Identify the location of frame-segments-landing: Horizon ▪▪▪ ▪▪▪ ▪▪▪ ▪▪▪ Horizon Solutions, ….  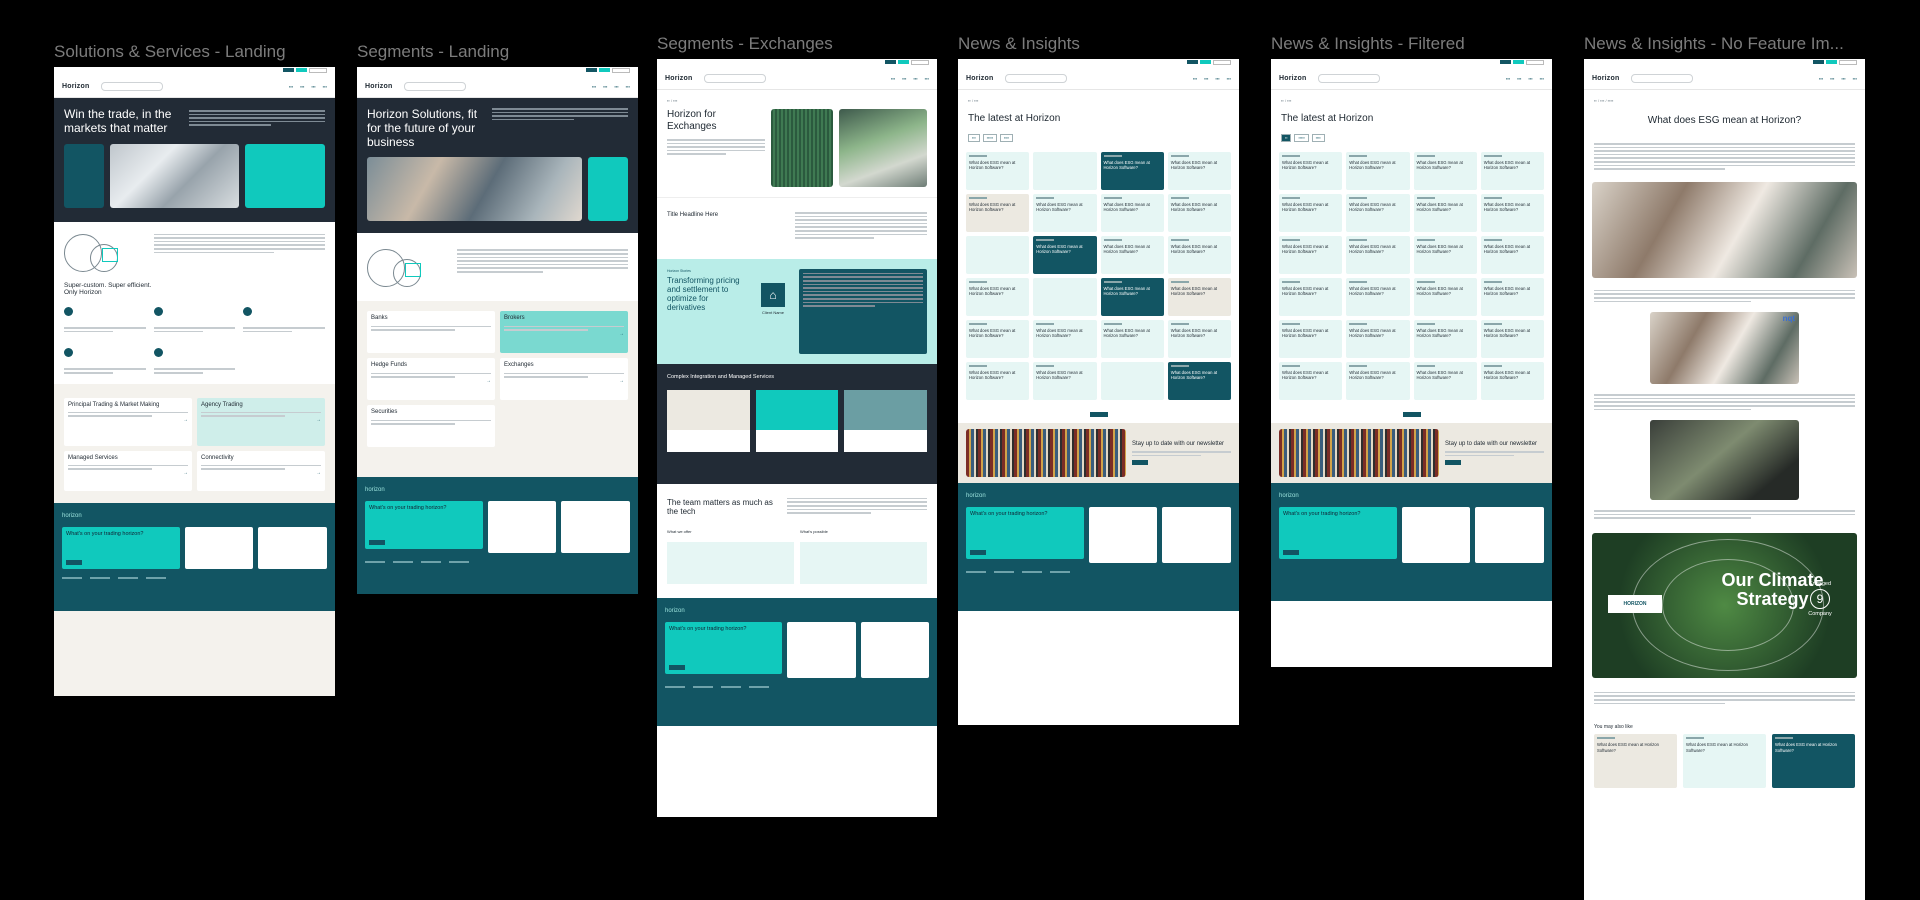
(497, 330).